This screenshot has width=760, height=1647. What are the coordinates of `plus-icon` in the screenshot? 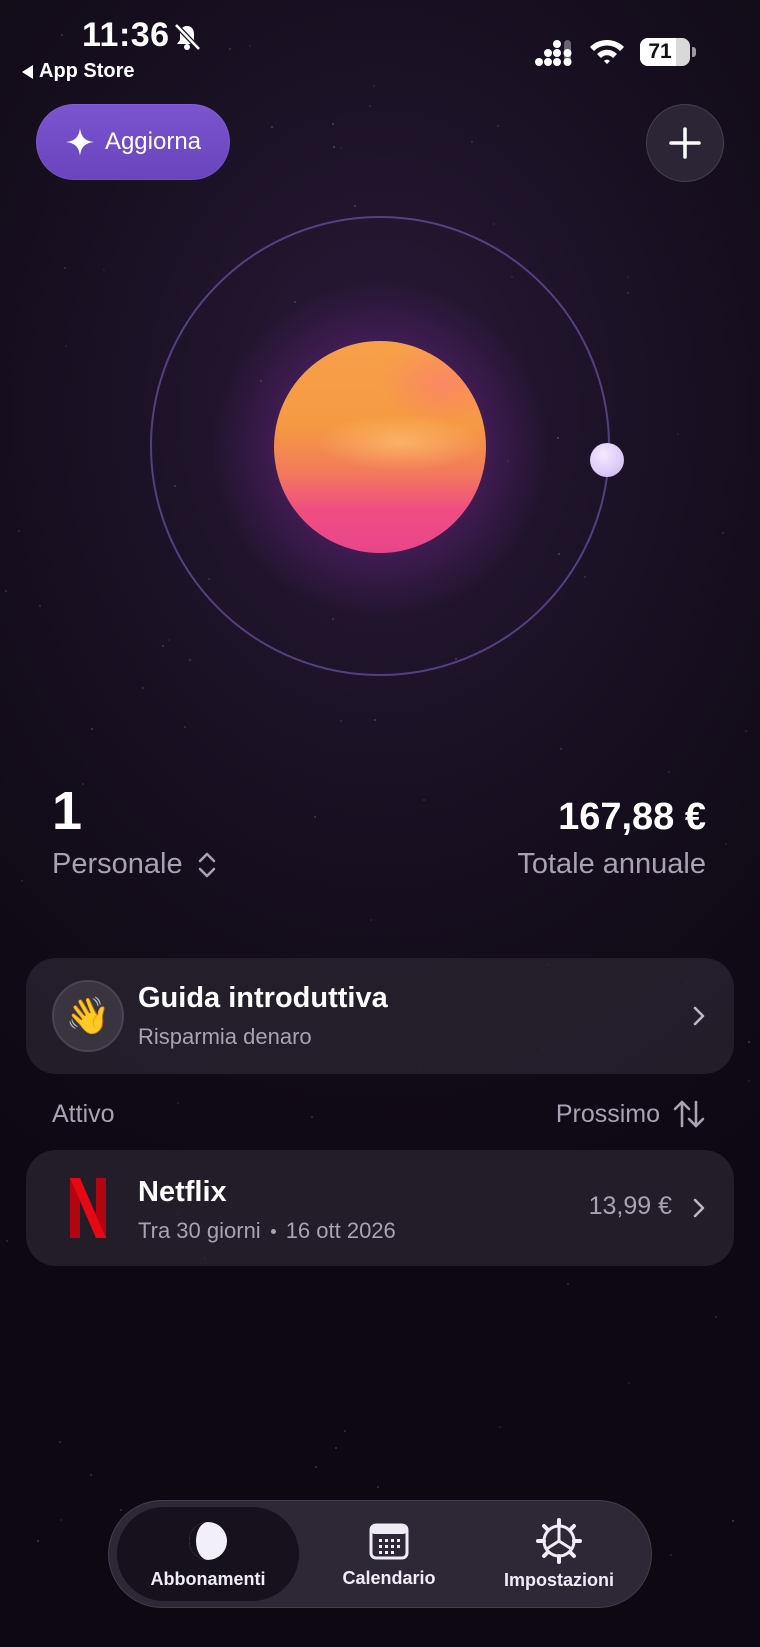 It's located at (685, 143).